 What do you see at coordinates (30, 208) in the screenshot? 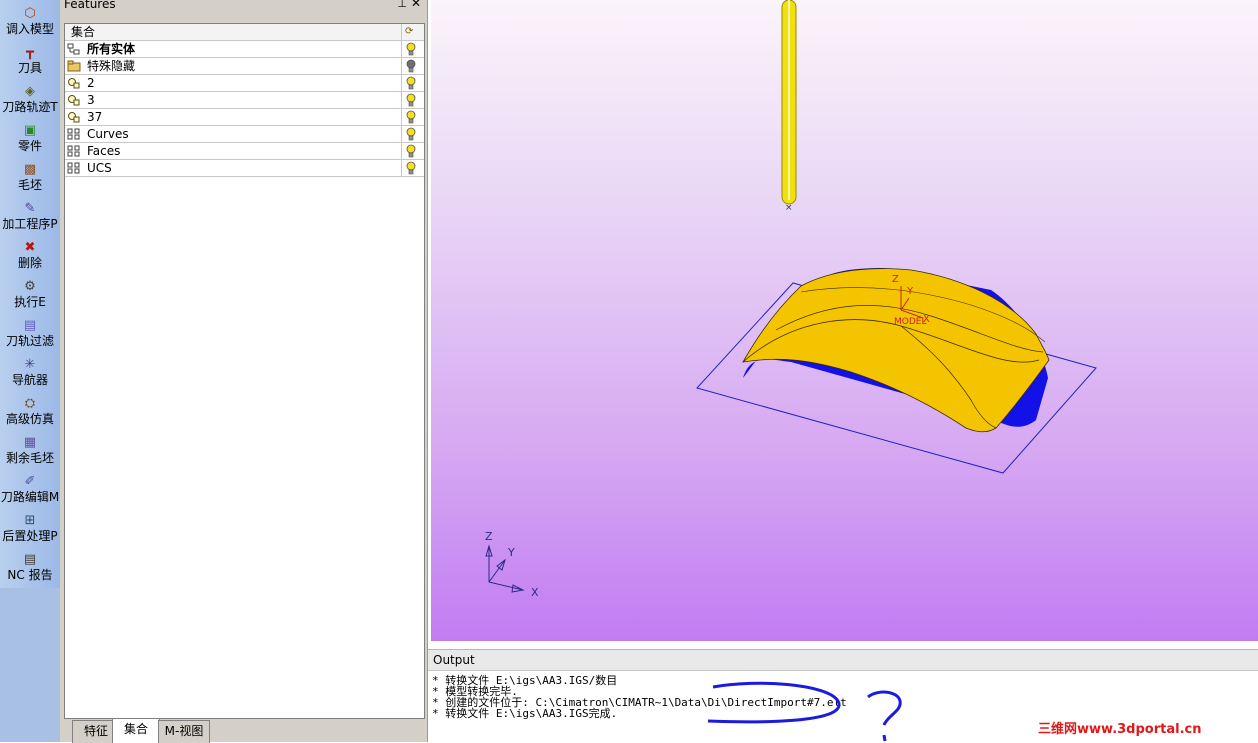
I see `procedure-icon: ✎` at bounding box center [30, 208].